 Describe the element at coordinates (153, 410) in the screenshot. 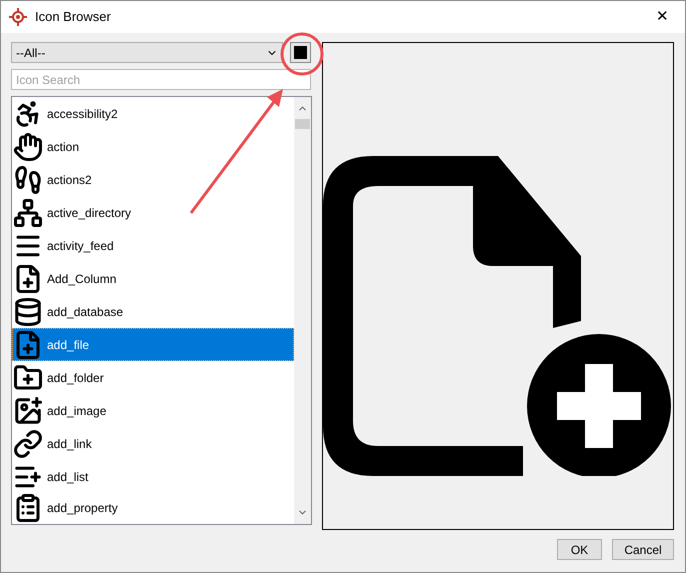

I see `icon-list-item: add_image` at that location.